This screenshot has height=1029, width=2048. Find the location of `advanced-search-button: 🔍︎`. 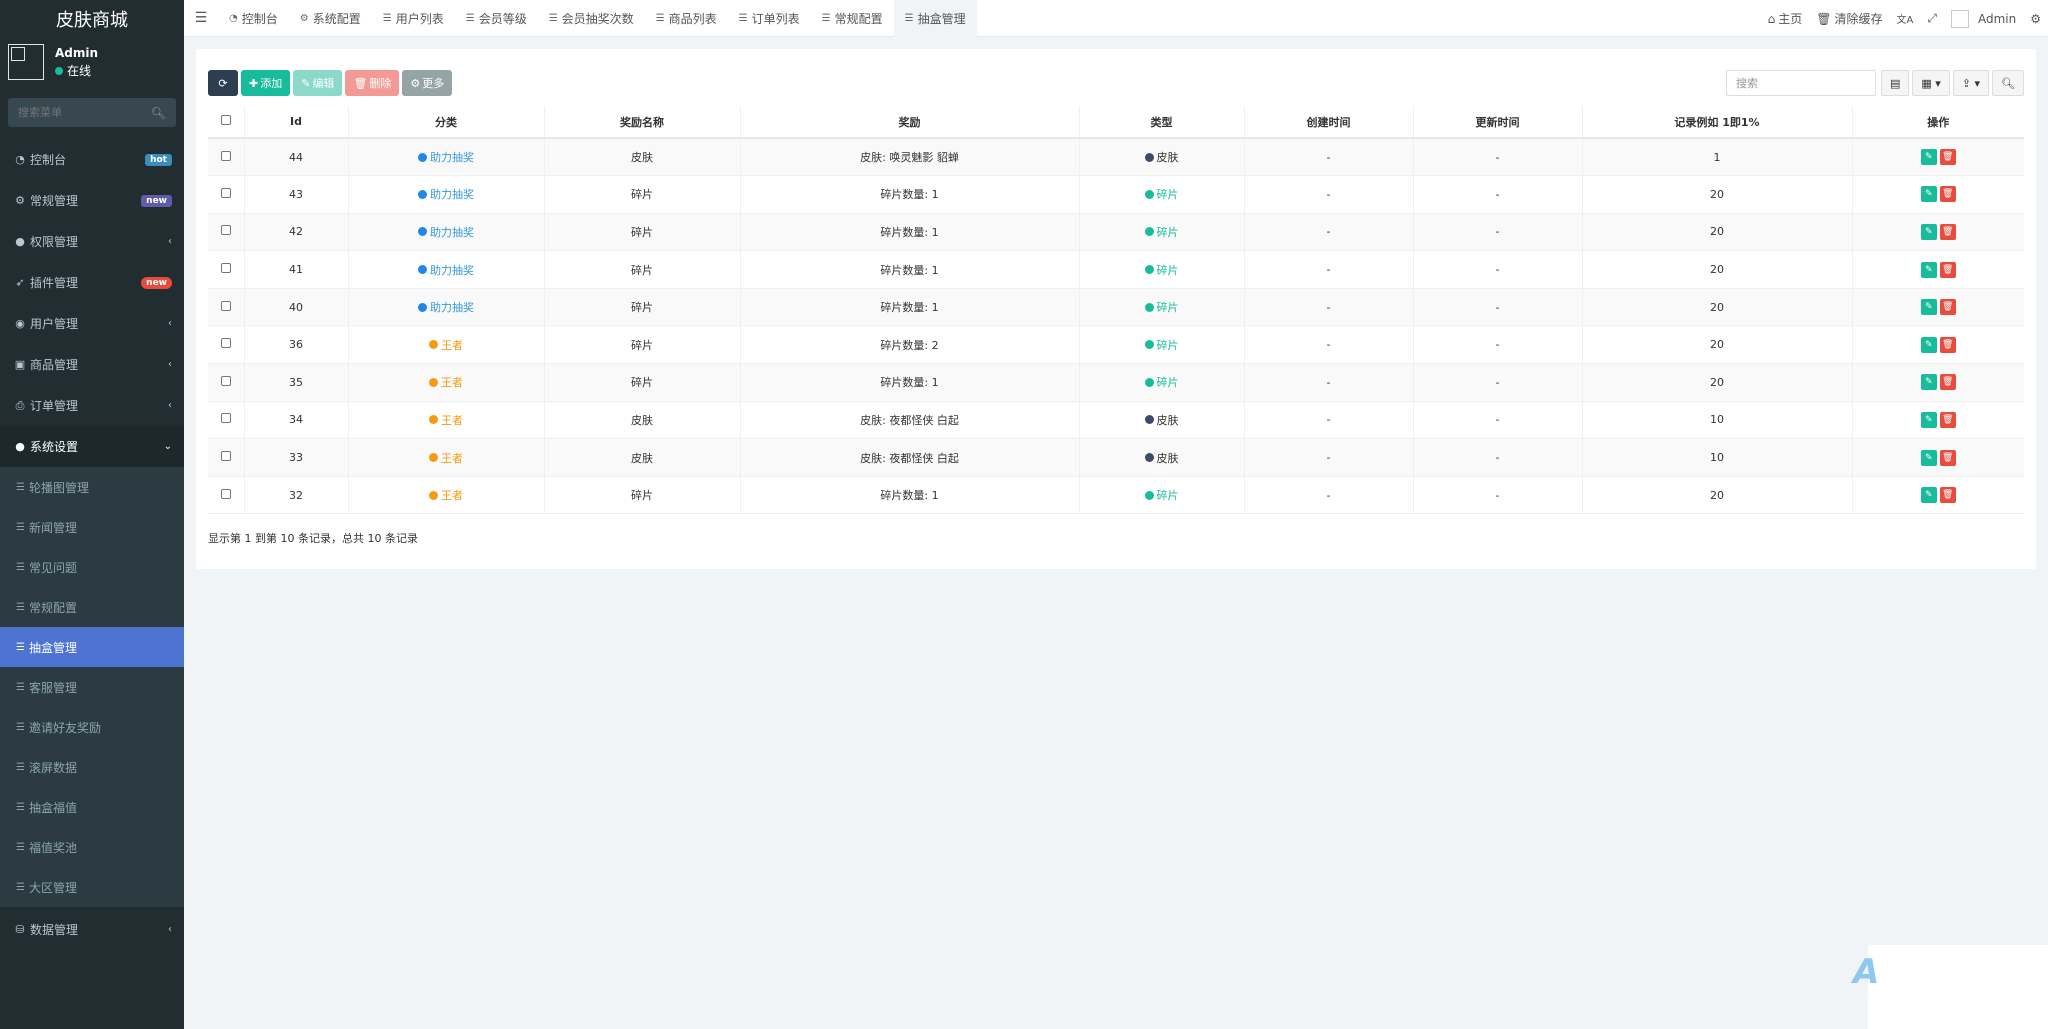

advanced-search-button: 🔍︎ is located at coordinates (2008, 83).